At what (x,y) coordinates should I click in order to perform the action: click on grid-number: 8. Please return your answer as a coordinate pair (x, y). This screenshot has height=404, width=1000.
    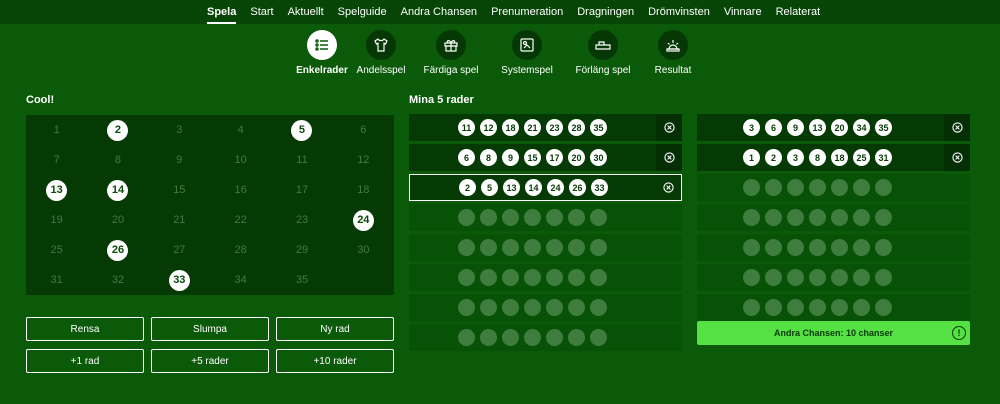
    Looking at the image, I should click on (117, 160).